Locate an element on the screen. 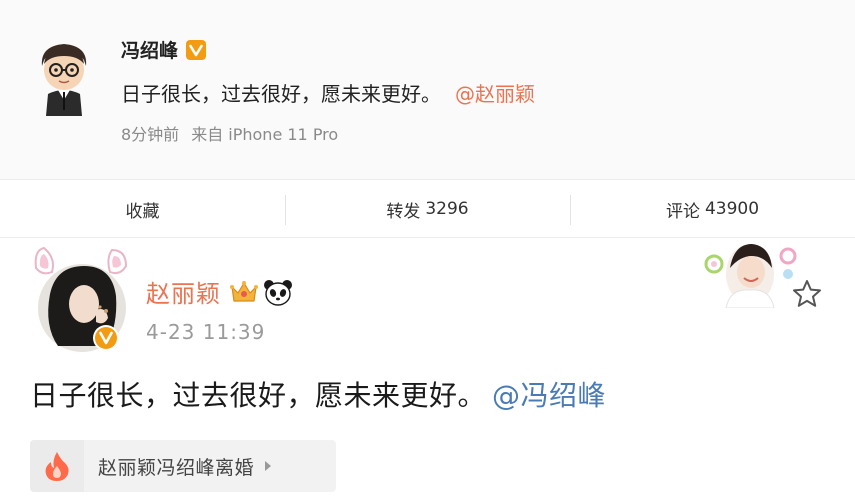 This screenshot has height=499, width=855. cartoon-avatar is located at coordinates (64, 78).